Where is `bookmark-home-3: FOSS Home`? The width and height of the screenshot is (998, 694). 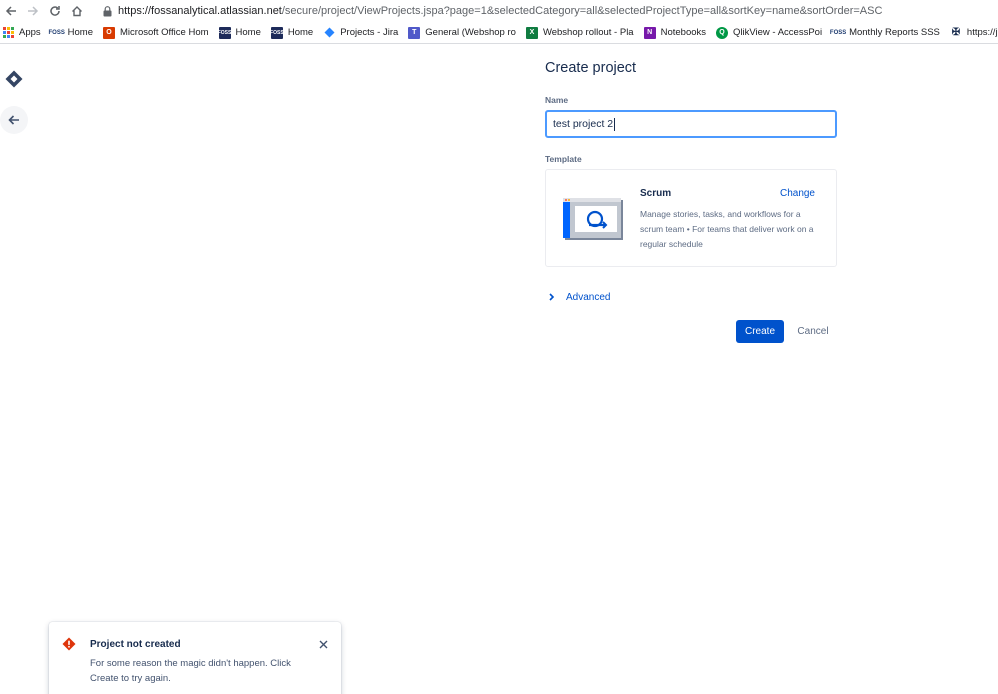 bookmark-home-3: FOSS Home is located at coordinates (292, 32).